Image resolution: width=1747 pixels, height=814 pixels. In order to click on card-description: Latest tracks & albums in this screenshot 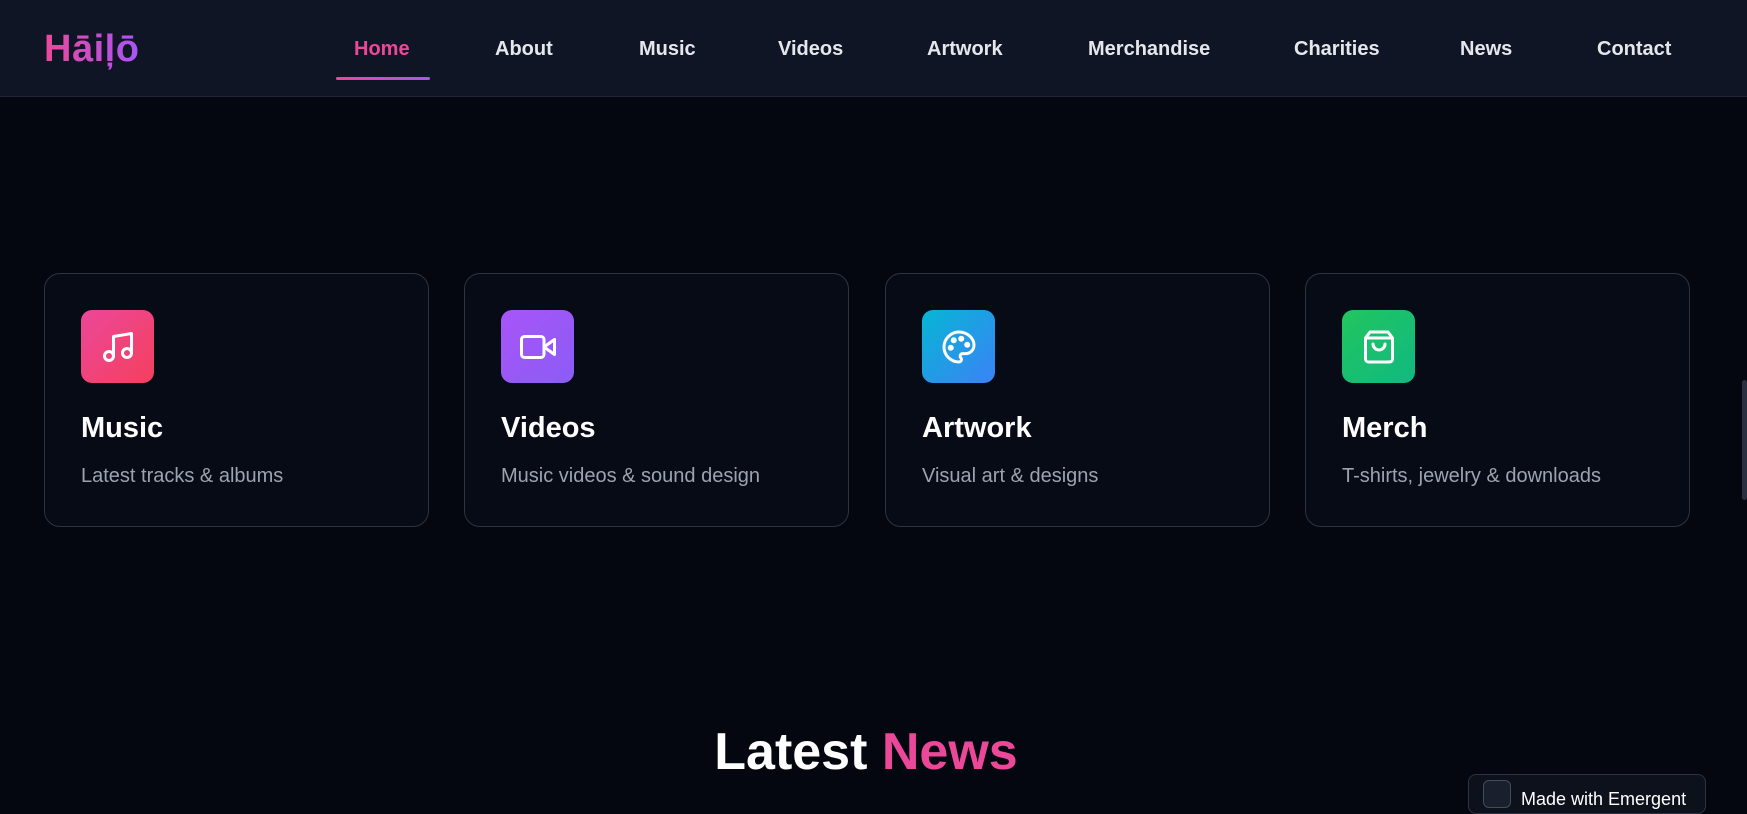, I will do `click(182, 476)`.